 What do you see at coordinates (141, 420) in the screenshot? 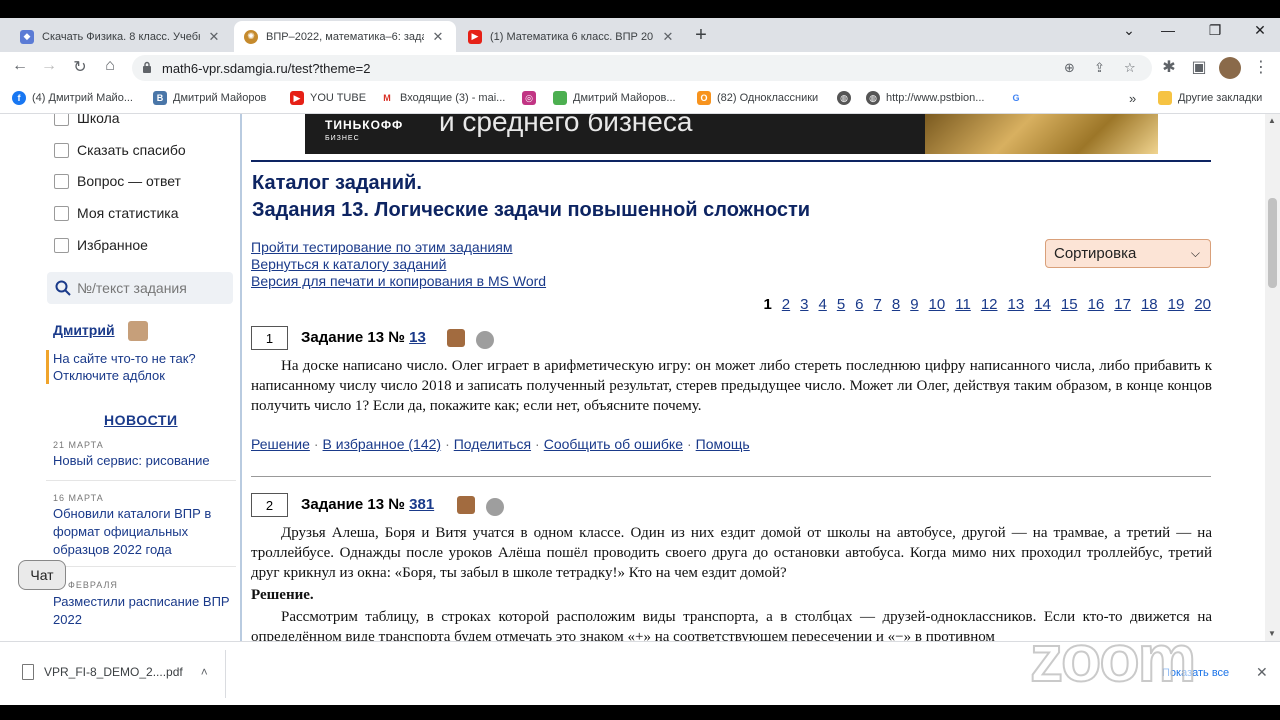
I see `news-heading: НОВОСТИ` at bounding box center [141, 420].